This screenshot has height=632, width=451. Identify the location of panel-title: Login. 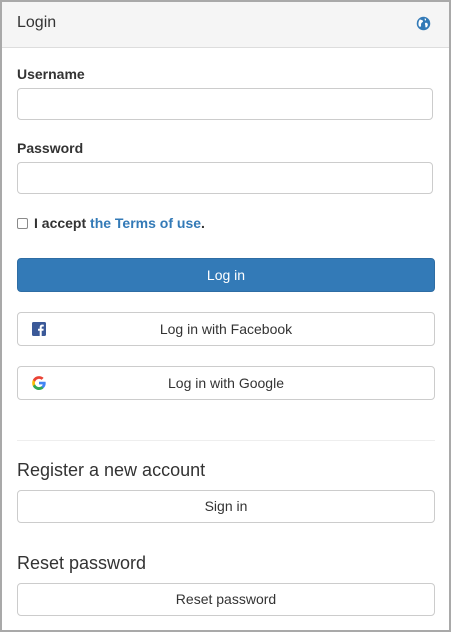
(37, 22).